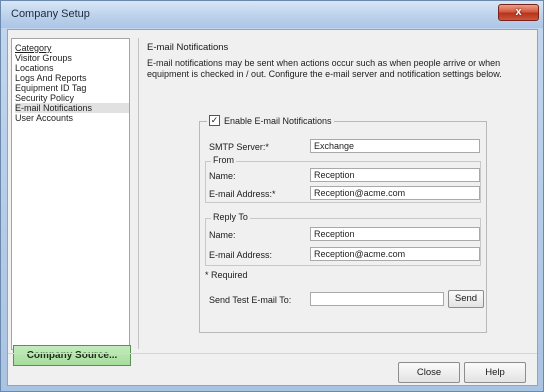 The width and height of the screenshot is (544, 392). I want to click on smtp-server-label: SMTP Server:*, so click(239, 147).